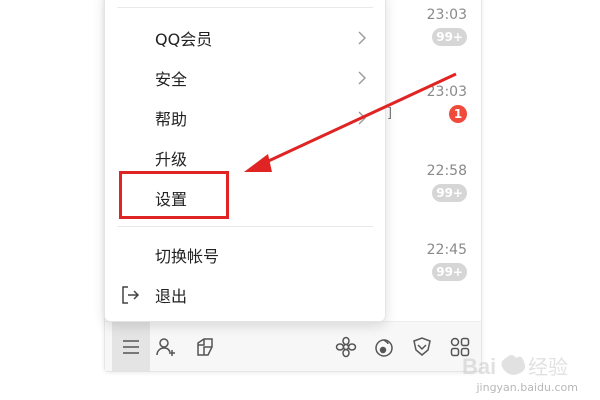 This screenshot has width=600, height=400. What do you see at coordinates (171, 119) in the screenshot?
I see `menu-item-label: 帮助` at bounding box center [171, 119].